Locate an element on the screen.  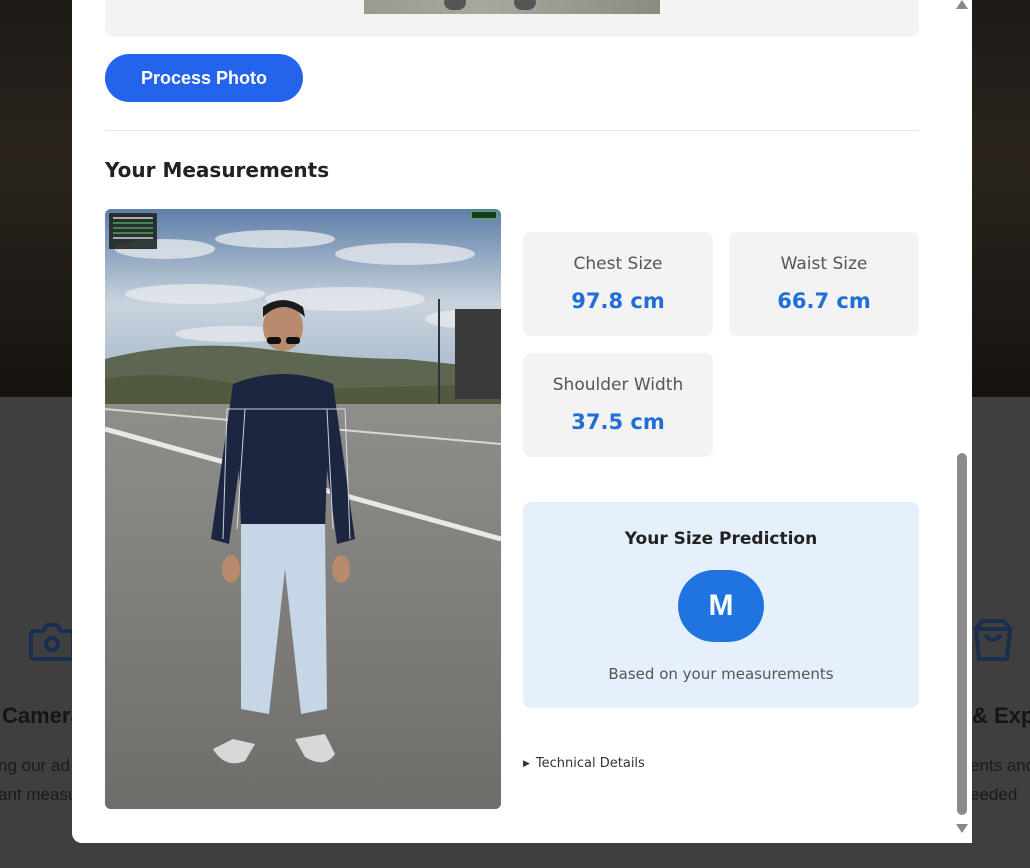
shoulder-width-value: 37.5 cm is located at coordinates (618, 422).